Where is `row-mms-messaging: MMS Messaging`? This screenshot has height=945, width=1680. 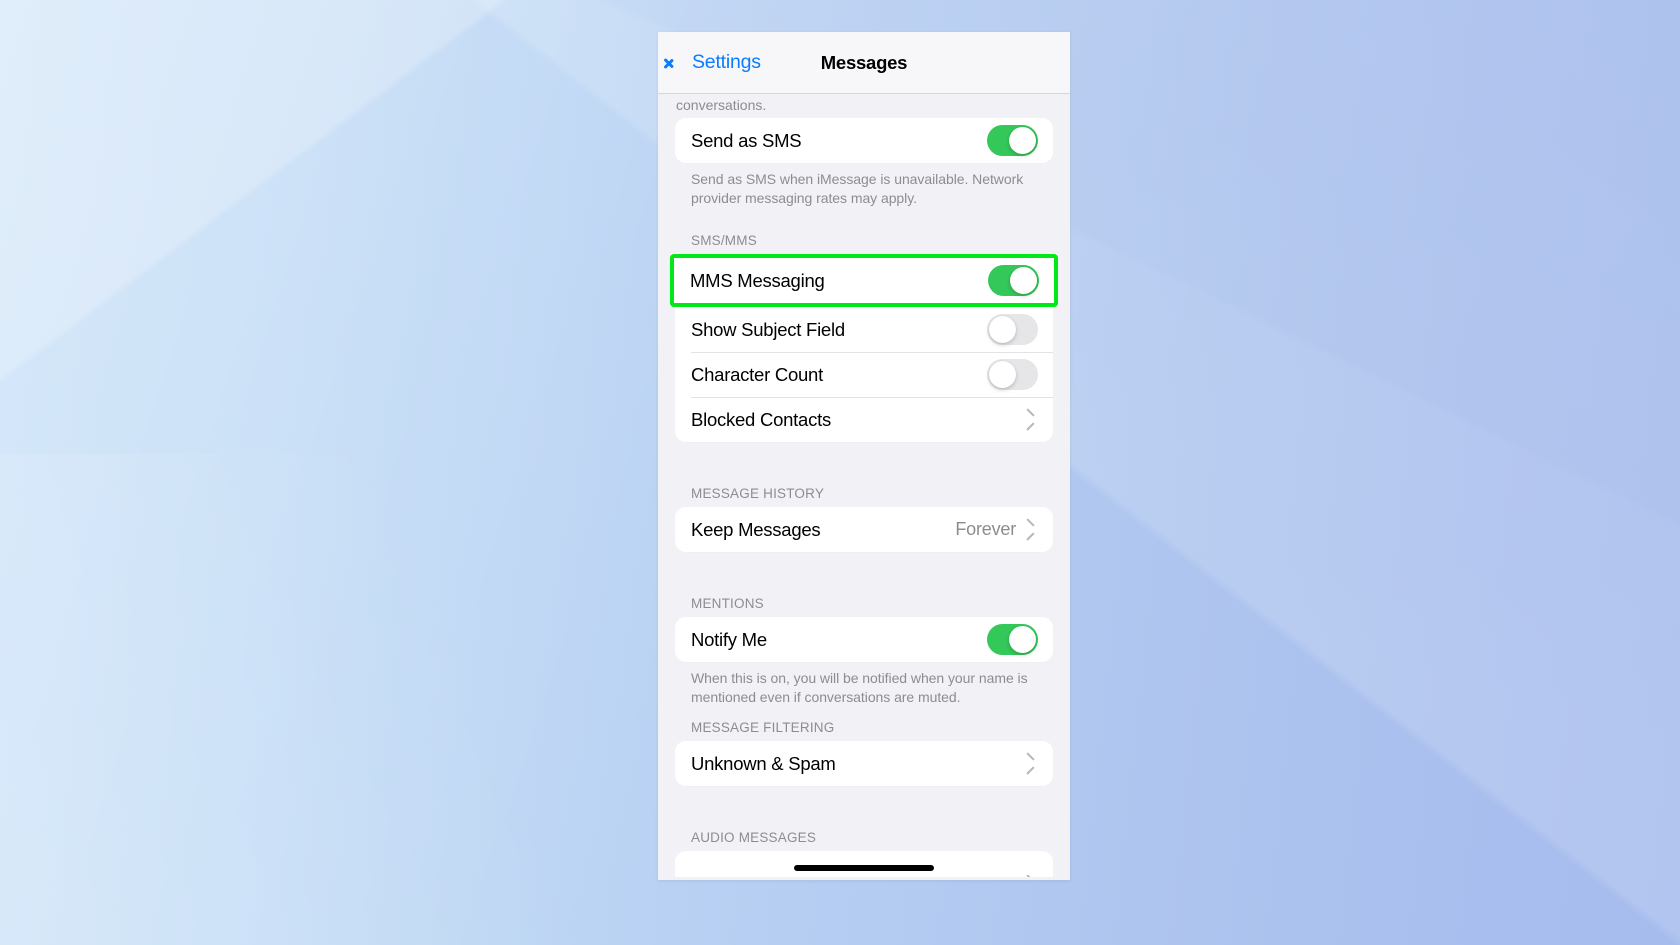 row-mms-messaging: MMS Messaging is located at coordinates (864, 281).